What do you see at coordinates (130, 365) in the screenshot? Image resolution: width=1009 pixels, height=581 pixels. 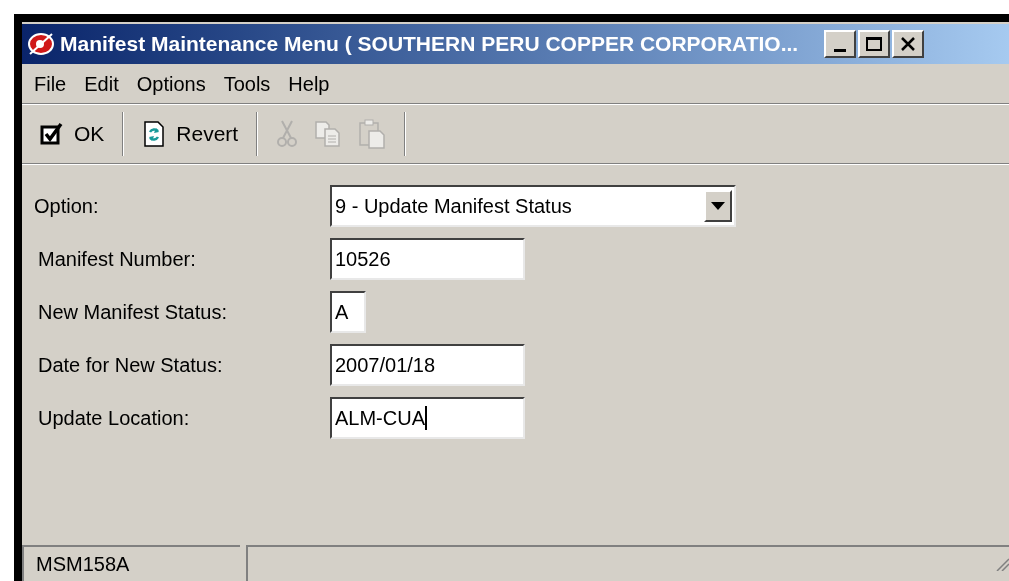 I see `field-label: Date for New Status:` at bounding box center [130, 365].